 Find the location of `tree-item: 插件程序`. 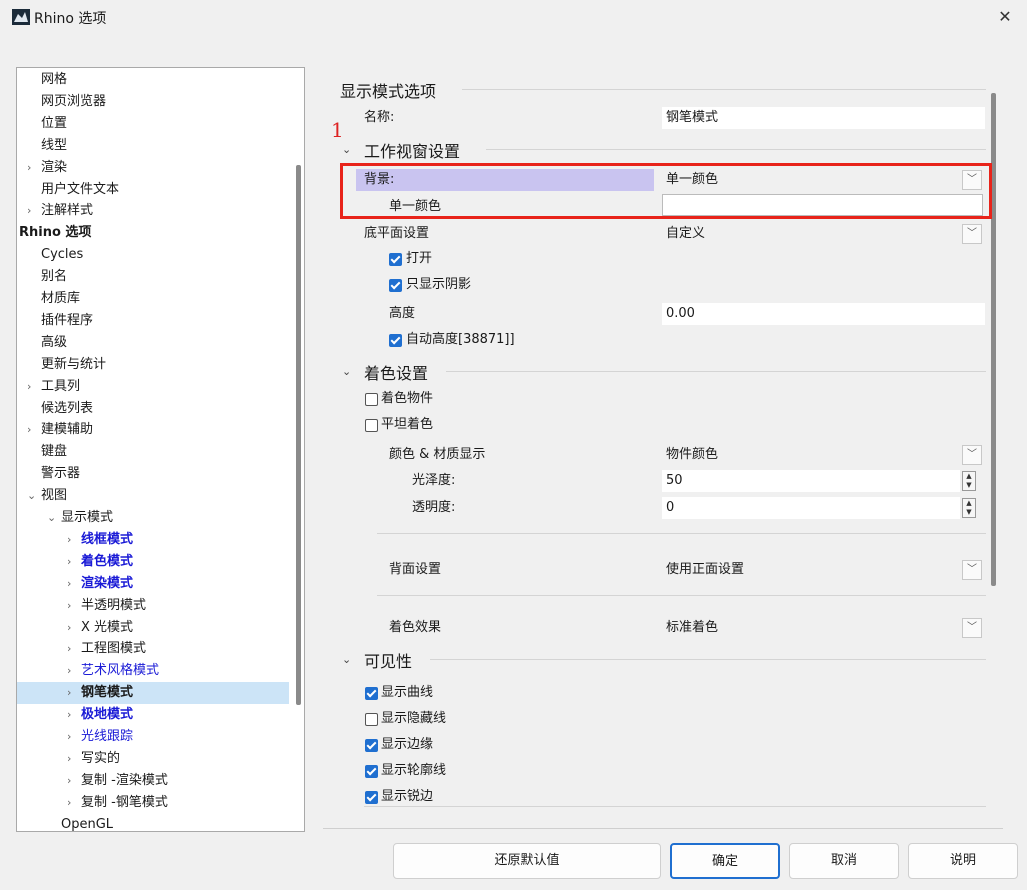

tree-item: 插件程序 is located at coordinates (153, 321).